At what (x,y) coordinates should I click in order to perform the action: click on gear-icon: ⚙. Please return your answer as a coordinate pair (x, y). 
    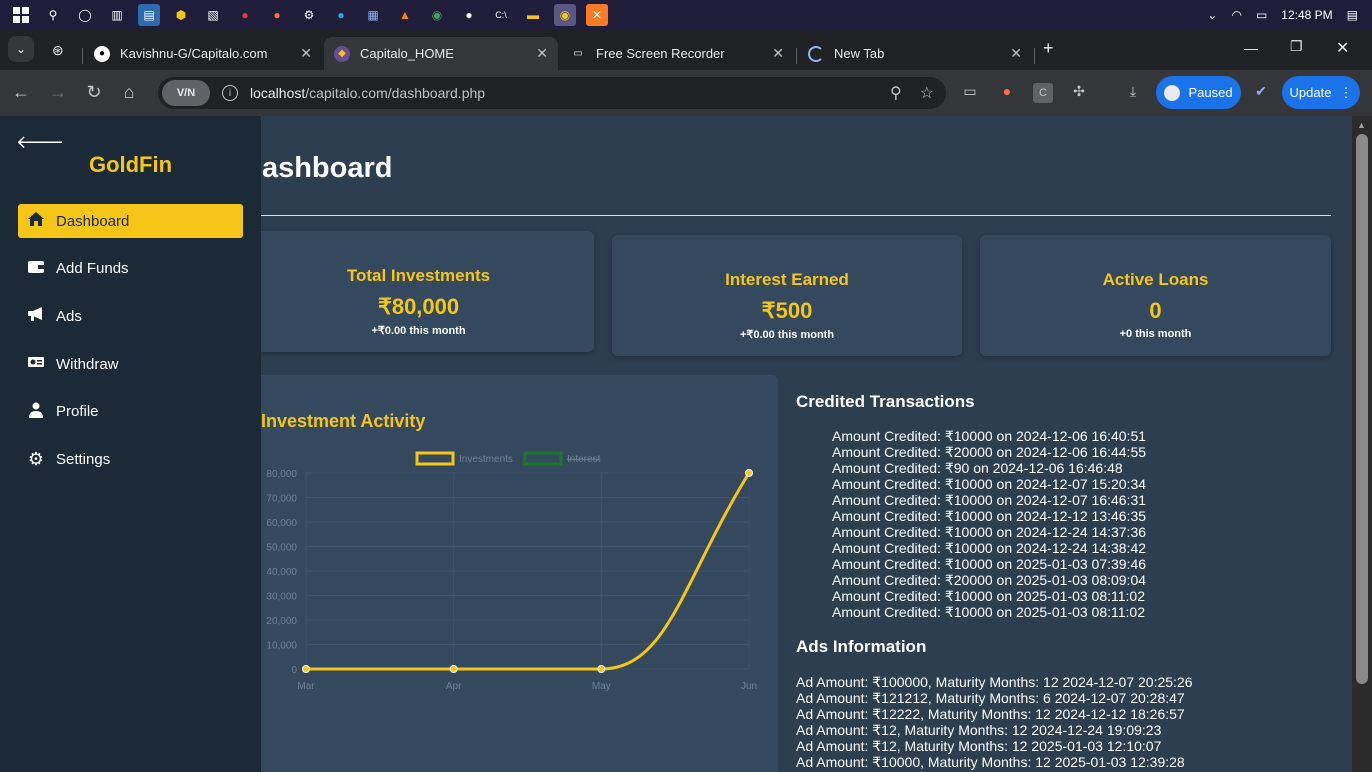
    Looking at the image, I should click on (36, 458).